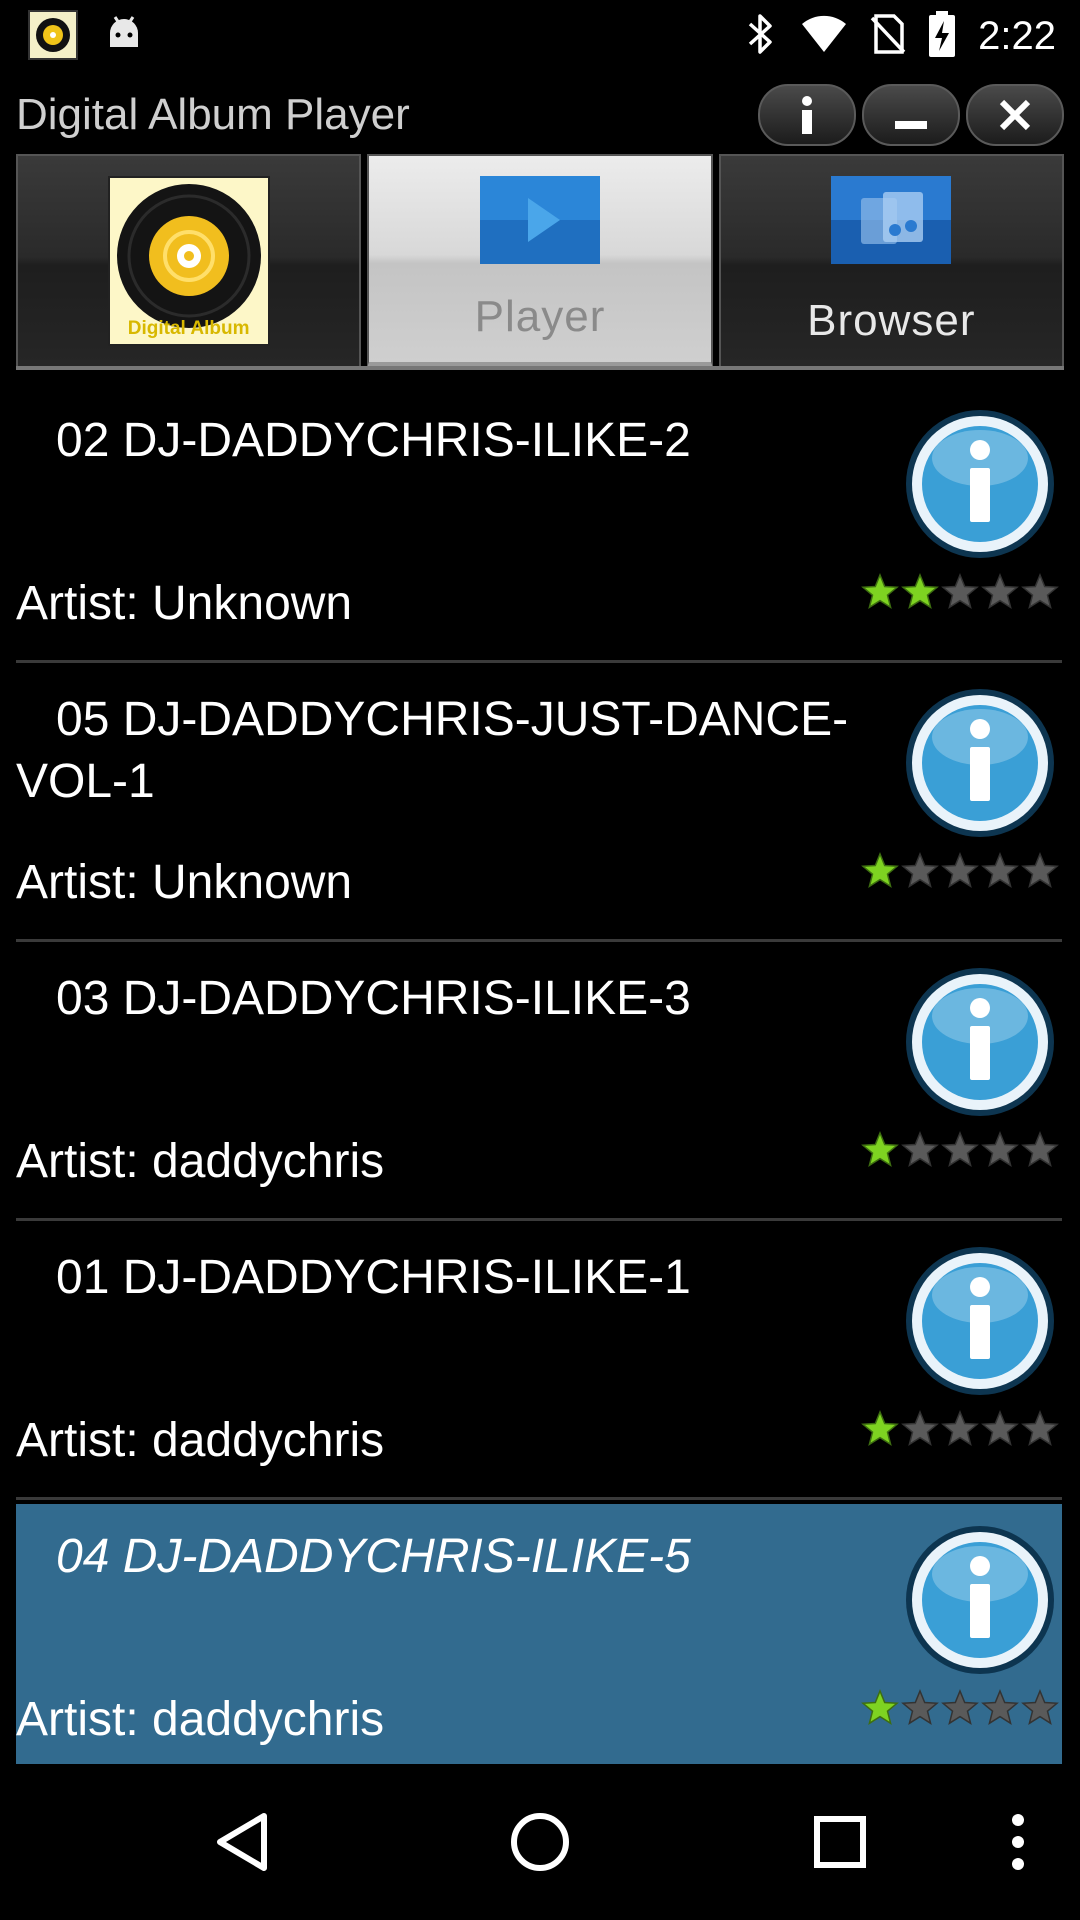 This screenshot has width=1080, height=1920. I want to click on status-bar: 2:22, so click(540, 36).